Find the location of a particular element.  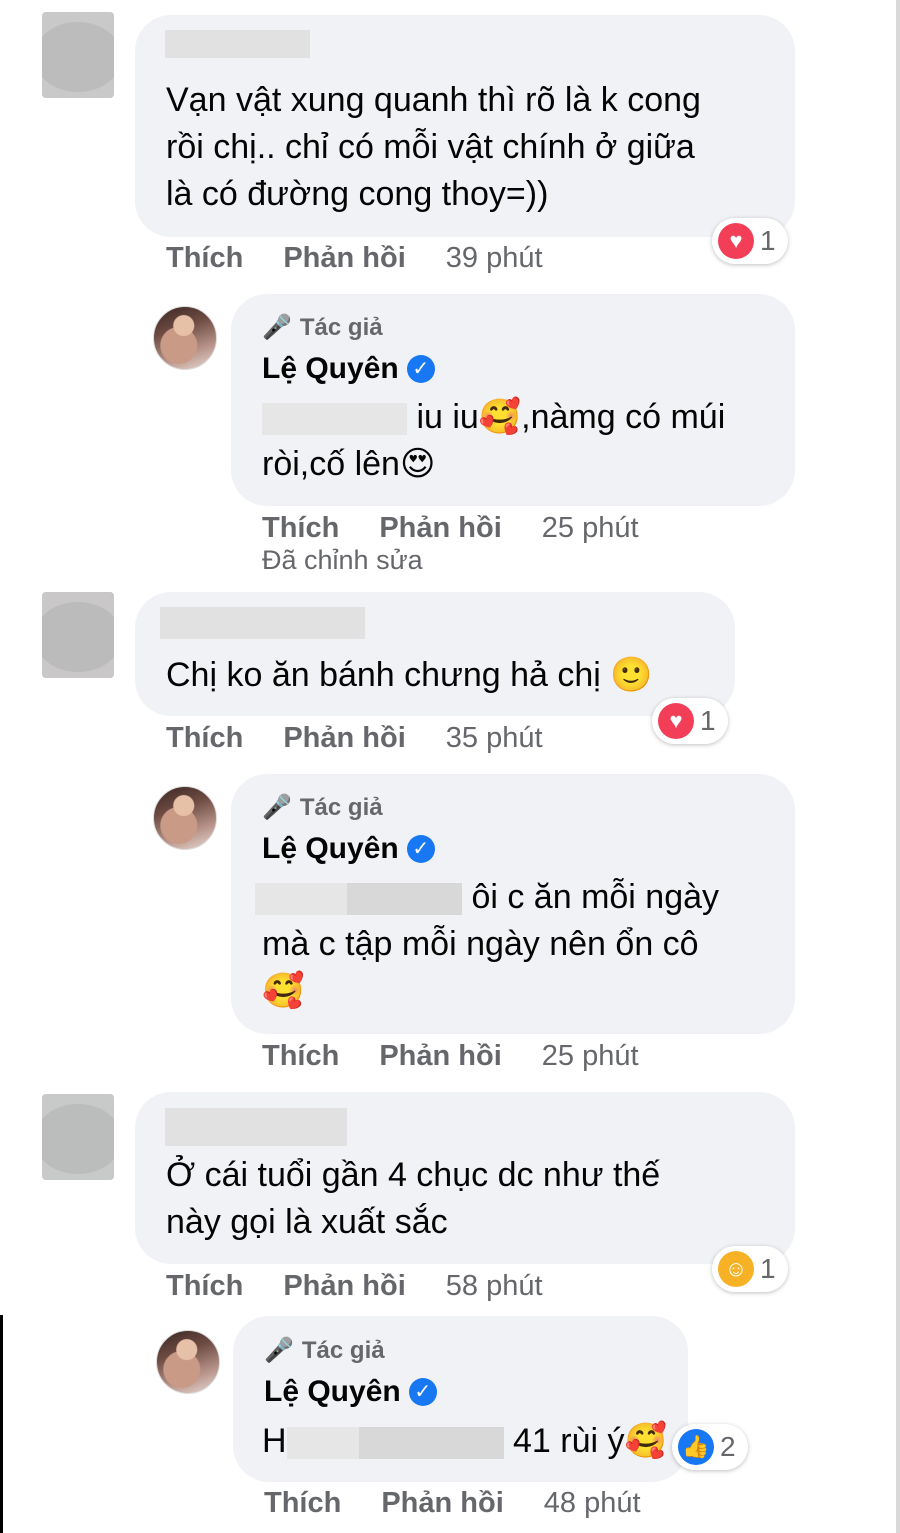

comment-text-line: H 41 rùi ý🥰 is located at coordinates (464, 1441).